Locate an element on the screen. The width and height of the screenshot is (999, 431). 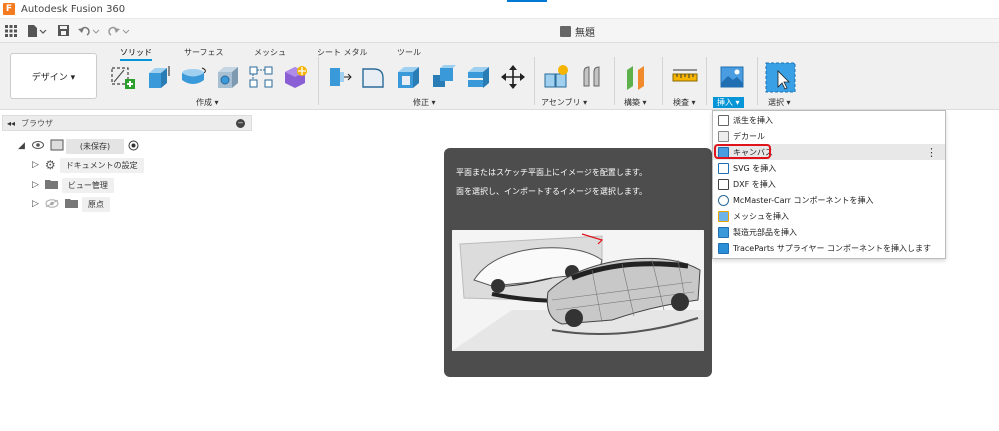
tooltip-car-illustration is located at coordinates (578, 290).